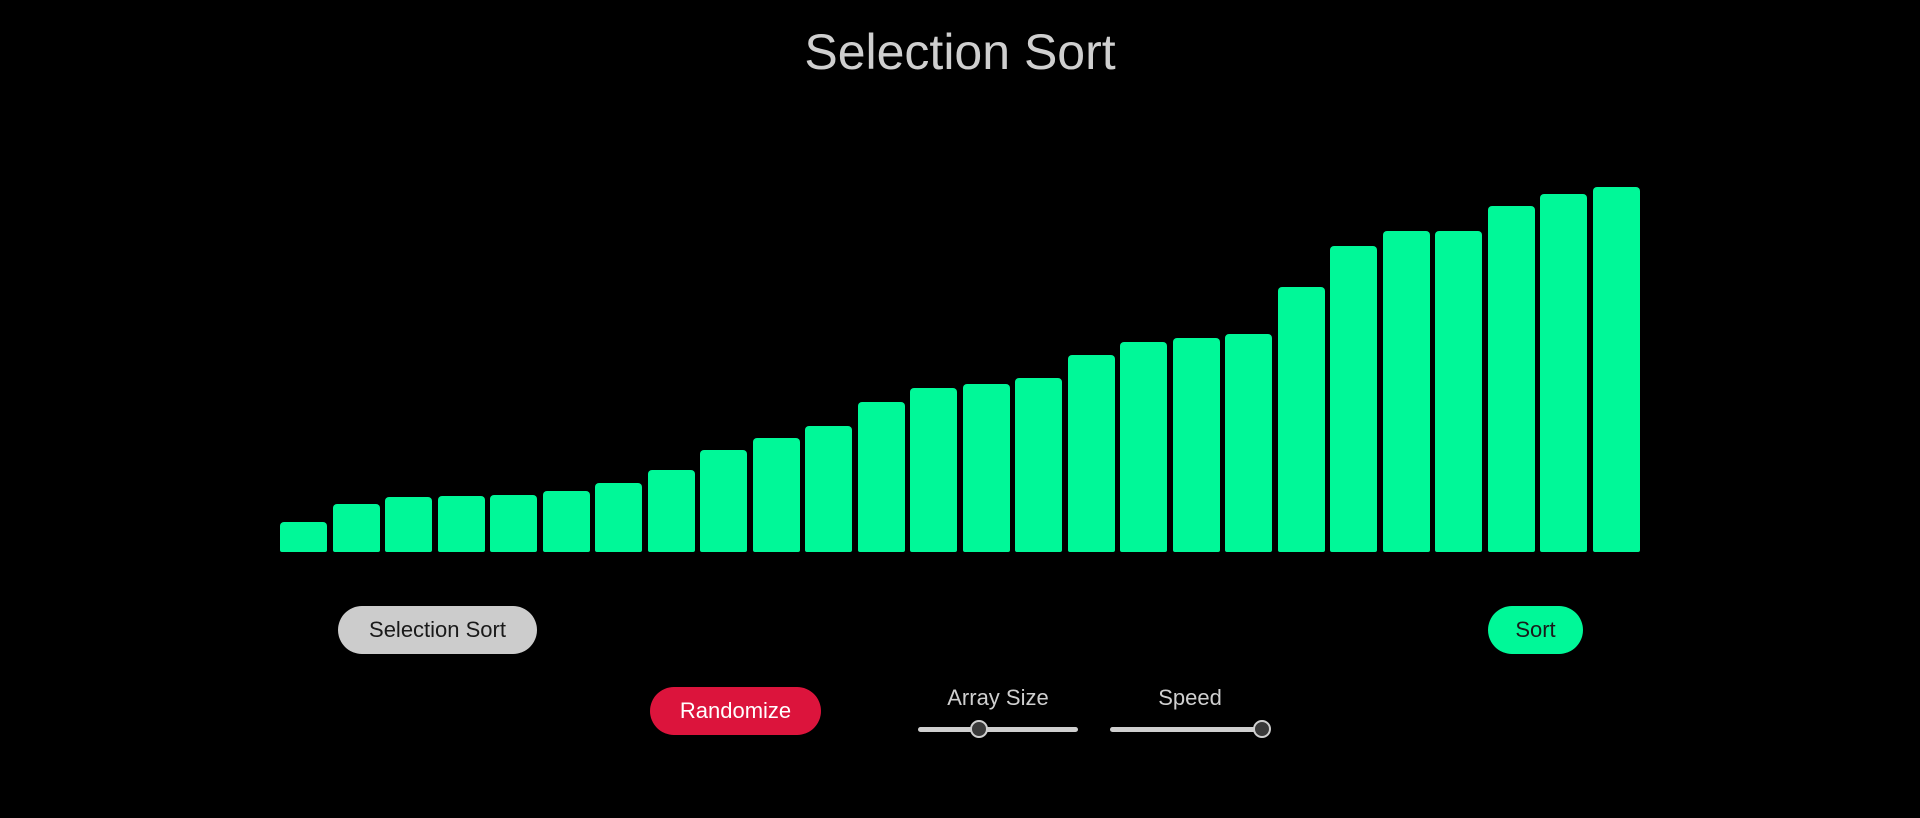 This screenshot has height=818, width=1920. Describe the element at coordinates (735, 711) in the screenshot. I see `randomize-button: Randomize` at that location.